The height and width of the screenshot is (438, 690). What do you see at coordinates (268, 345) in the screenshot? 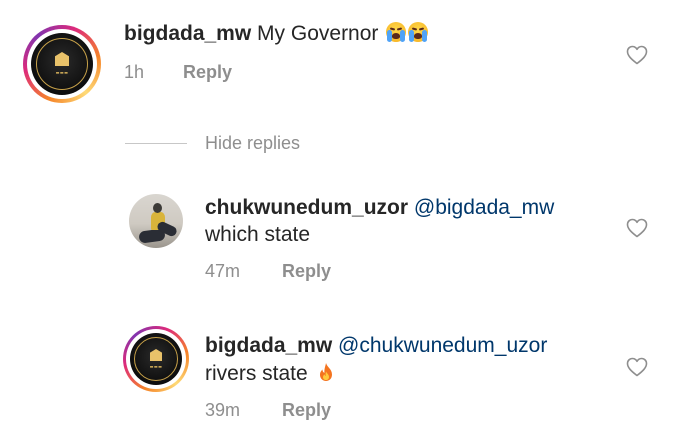
I see `reply-username: bigdada_mw` at bounding box center [268, 345].